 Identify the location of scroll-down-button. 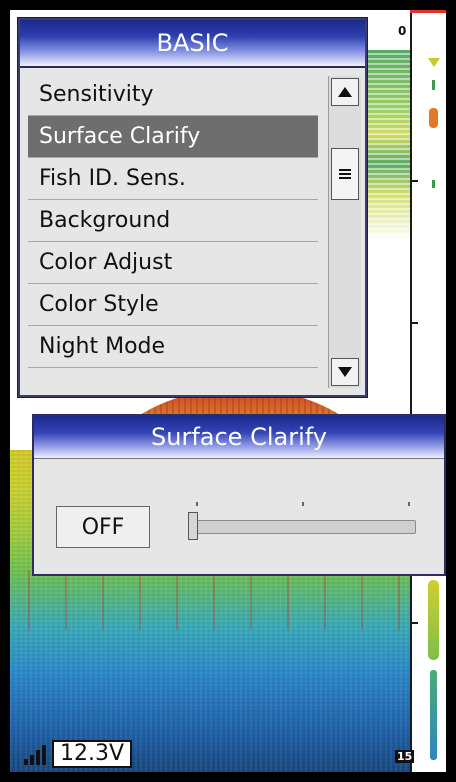
(345, 372).